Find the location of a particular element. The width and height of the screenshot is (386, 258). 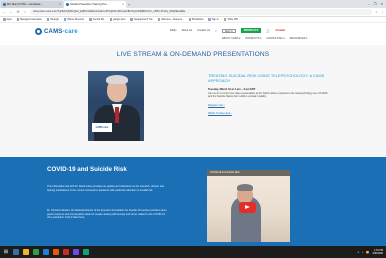

nav-about-cams: ABOUT CAMS ▾ is located at coordinates (231, 38).